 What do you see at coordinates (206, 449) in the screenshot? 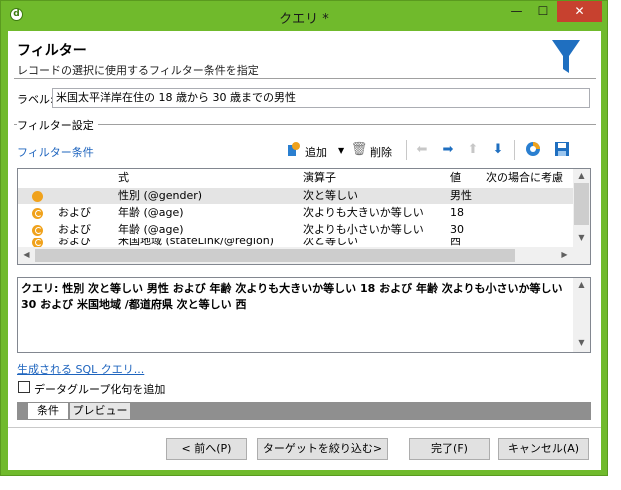
I see `back-button: < 前へ(P)` at bounding box center [206, 449].